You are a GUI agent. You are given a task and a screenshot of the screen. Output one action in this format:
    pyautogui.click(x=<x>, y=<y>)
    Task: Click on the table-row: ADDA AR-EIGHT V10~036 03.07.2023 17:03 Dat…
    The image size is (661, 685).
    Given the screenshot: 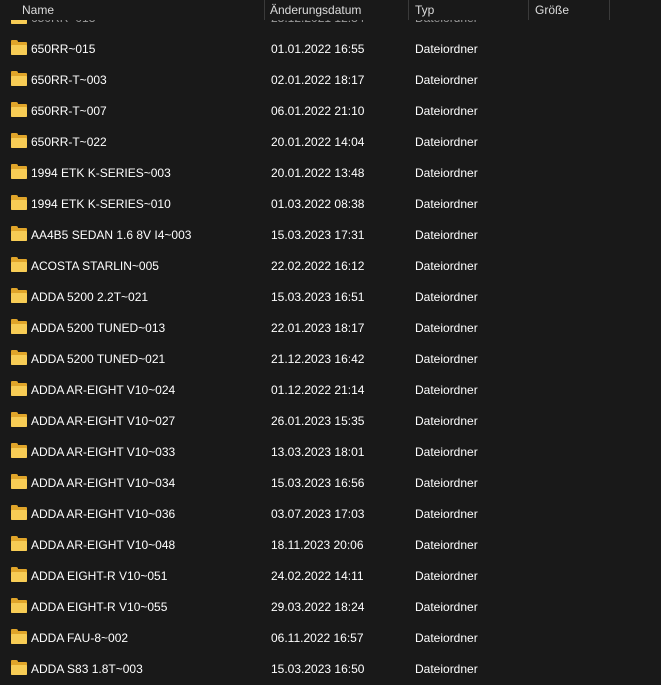 What is the action you would take?
    pyautogui.click(x=330, y=514)
    